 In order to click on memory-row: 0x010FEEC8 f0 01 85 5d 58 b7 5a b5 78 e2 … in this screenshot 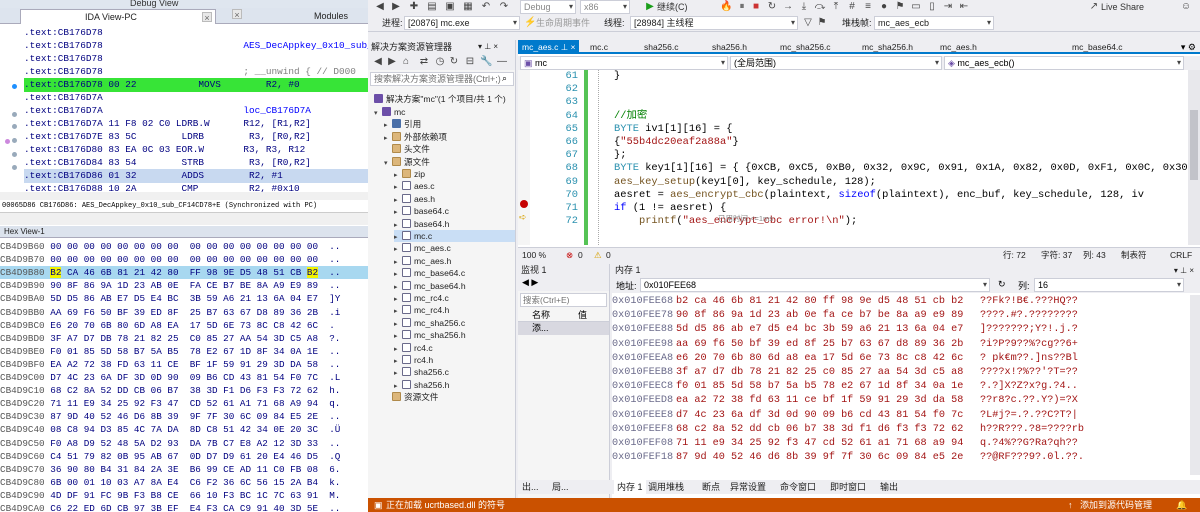, I will do `click(906, 387)`.